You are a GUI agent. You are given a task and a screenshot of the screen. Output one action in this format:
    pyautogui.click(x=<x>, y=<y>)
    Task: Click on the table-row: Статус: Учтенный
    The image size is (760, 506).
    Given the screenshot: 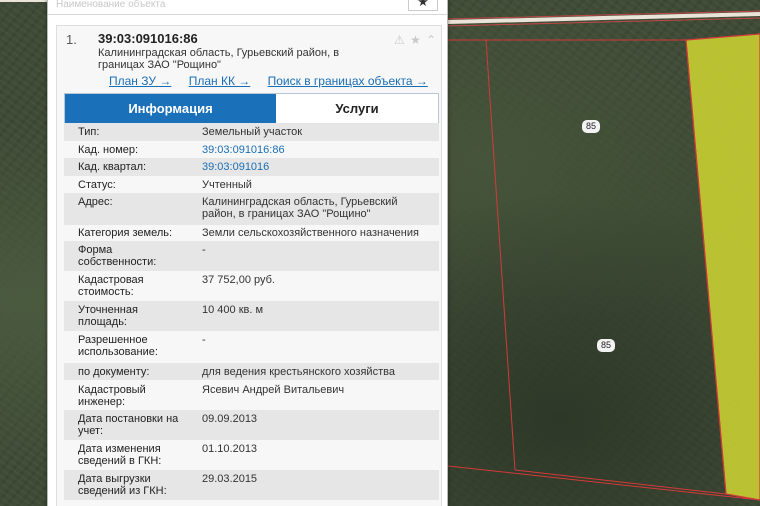 What is the action you would take?
    pyautogui.click(x=251, y=184)
    